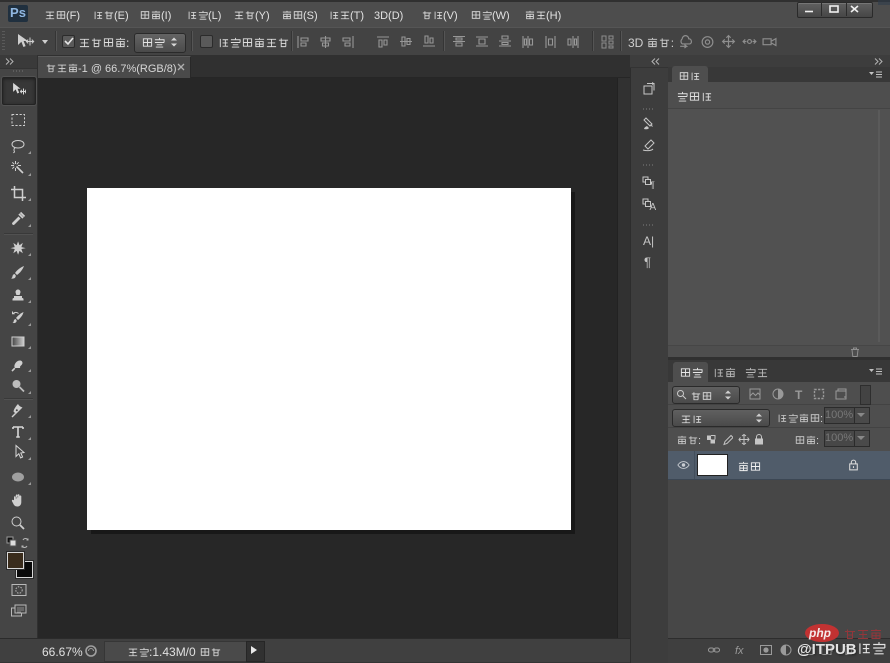  What do you see at coordinates (739, 651) in the screenshot?
I see `svg-text: fx` at bounding box center [739, 651].